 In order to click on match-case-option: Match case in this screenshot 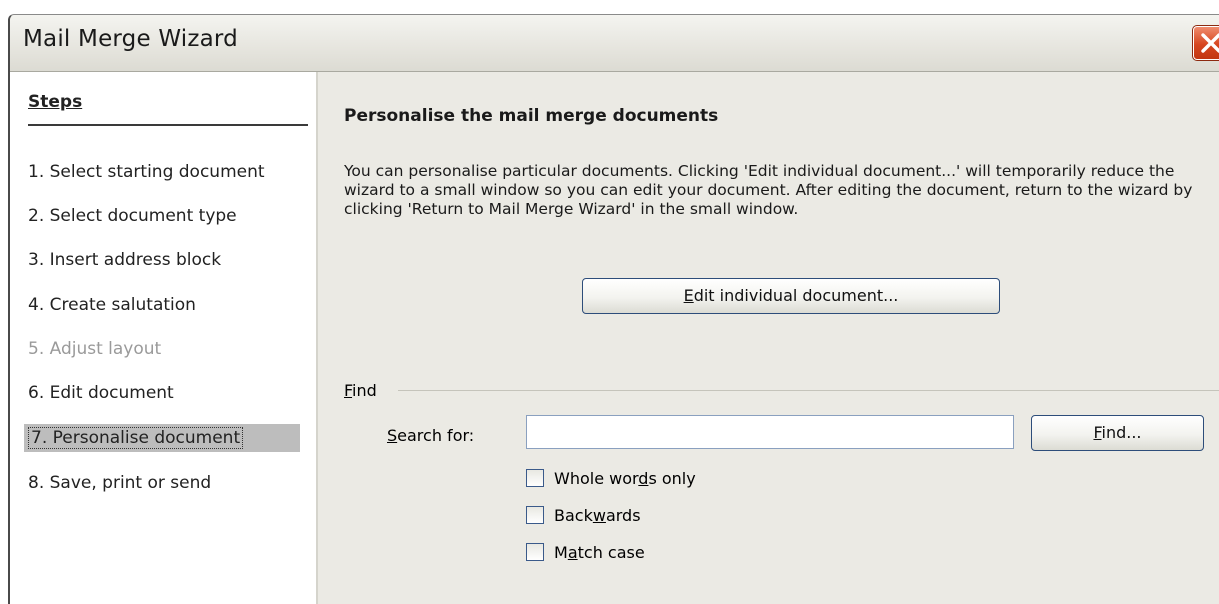, I will do `click(585, 553)`.